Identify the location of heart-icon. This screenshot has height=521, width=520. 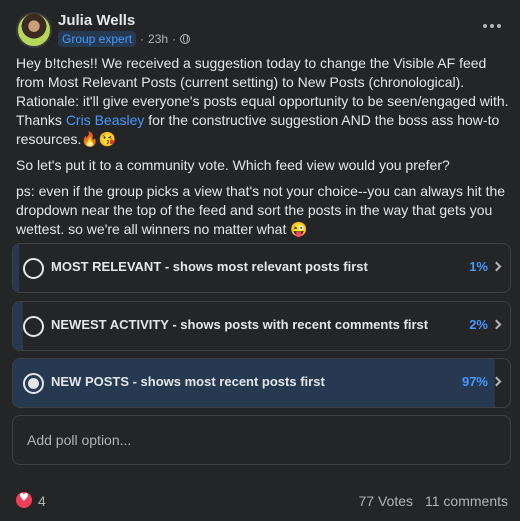
(24, 499).